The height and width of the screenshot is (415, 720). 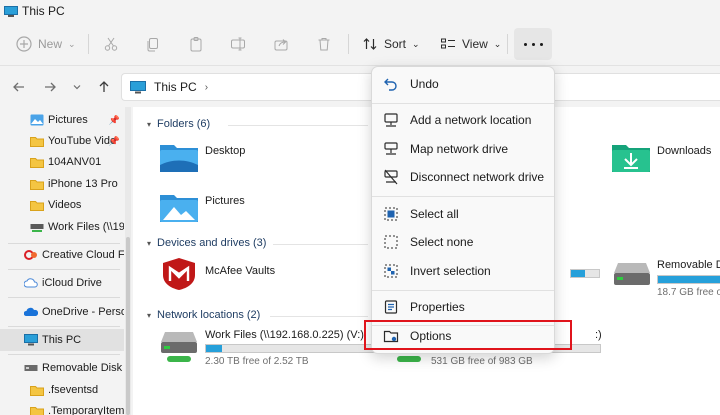 I want to click on sidebar-item-label: Work Files (\\192, so click(x=86, y=227).